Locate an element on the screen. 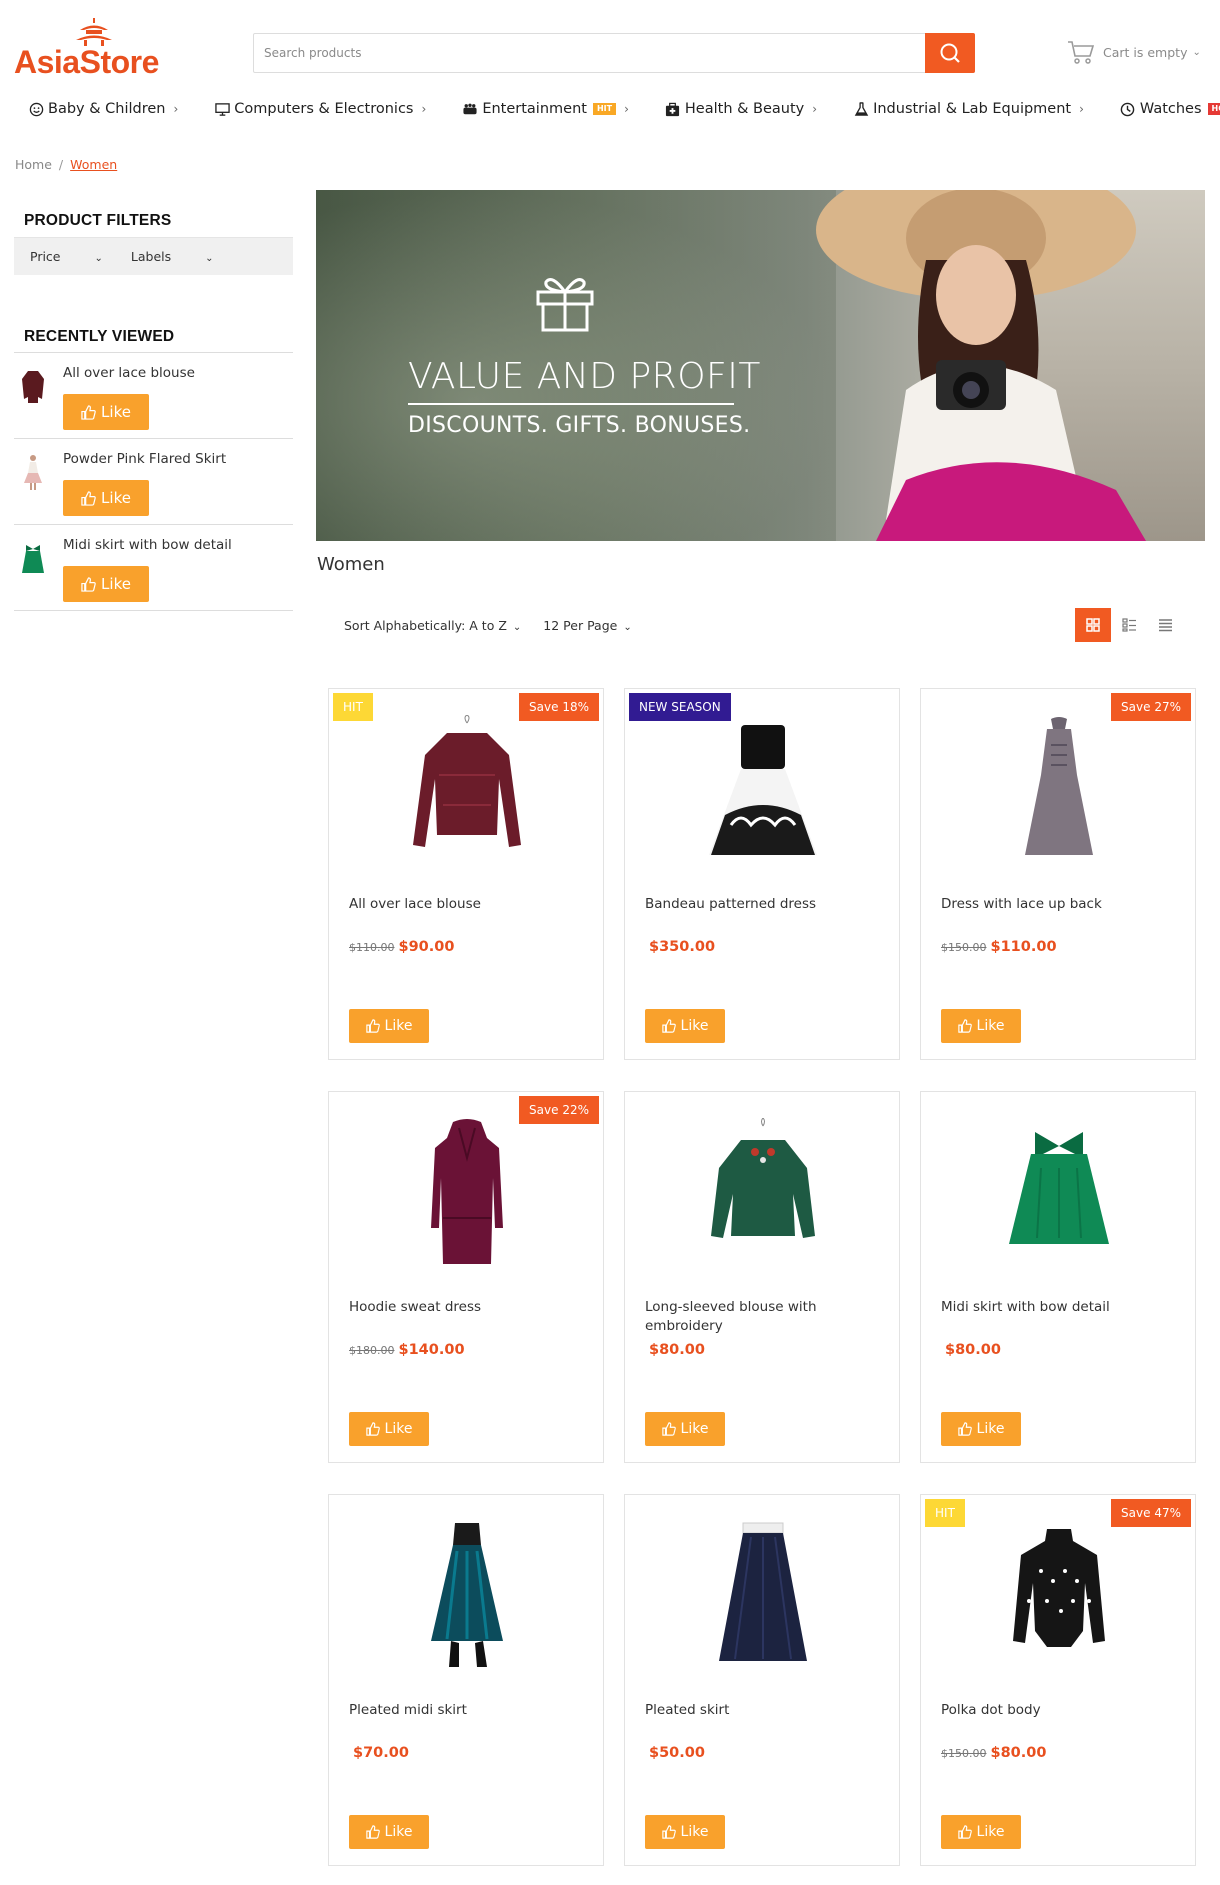 The image size is (1220, 1885). breadcrumb: Home / Women is located at coordinates (66, 164).